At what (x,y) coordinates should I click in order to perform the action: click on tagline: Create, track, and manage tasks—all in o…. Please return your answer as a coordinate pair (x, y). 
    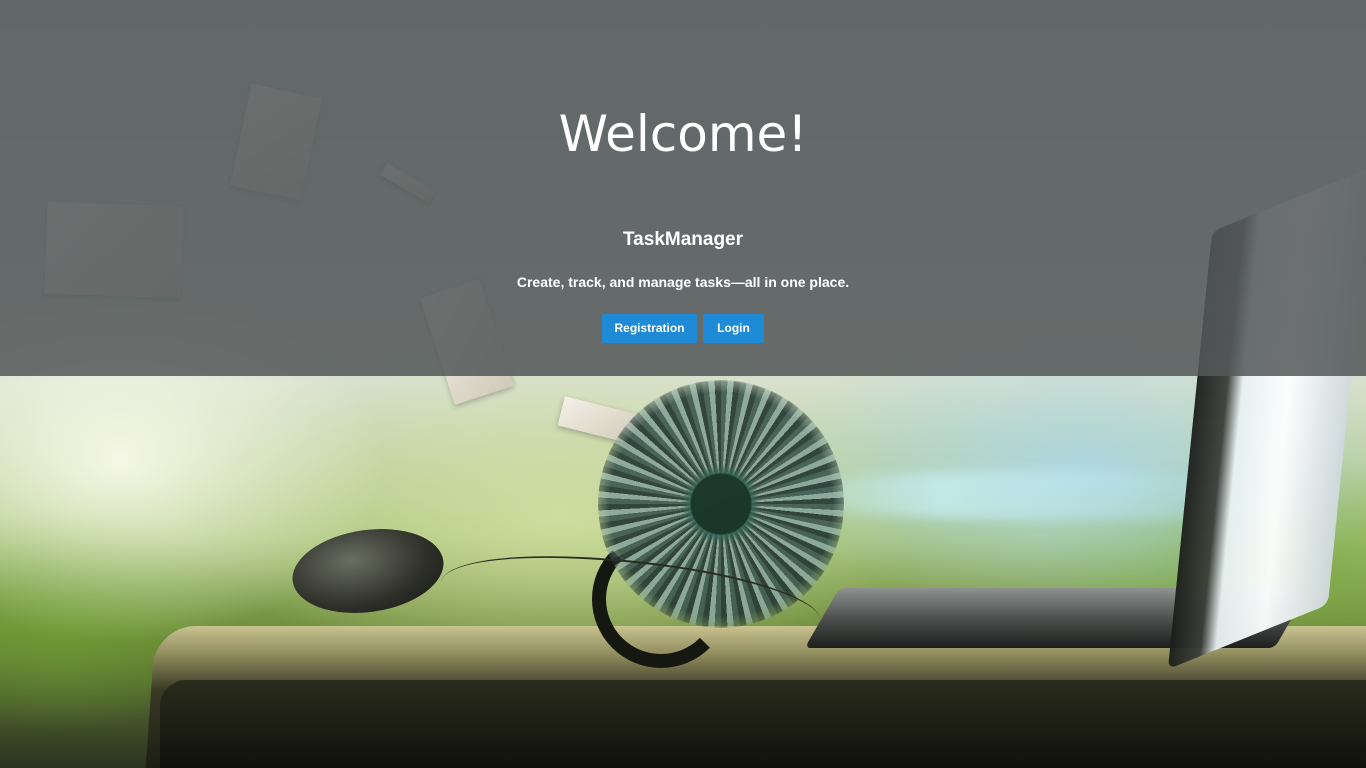
    Looking at the image, I should click on (683, 282).